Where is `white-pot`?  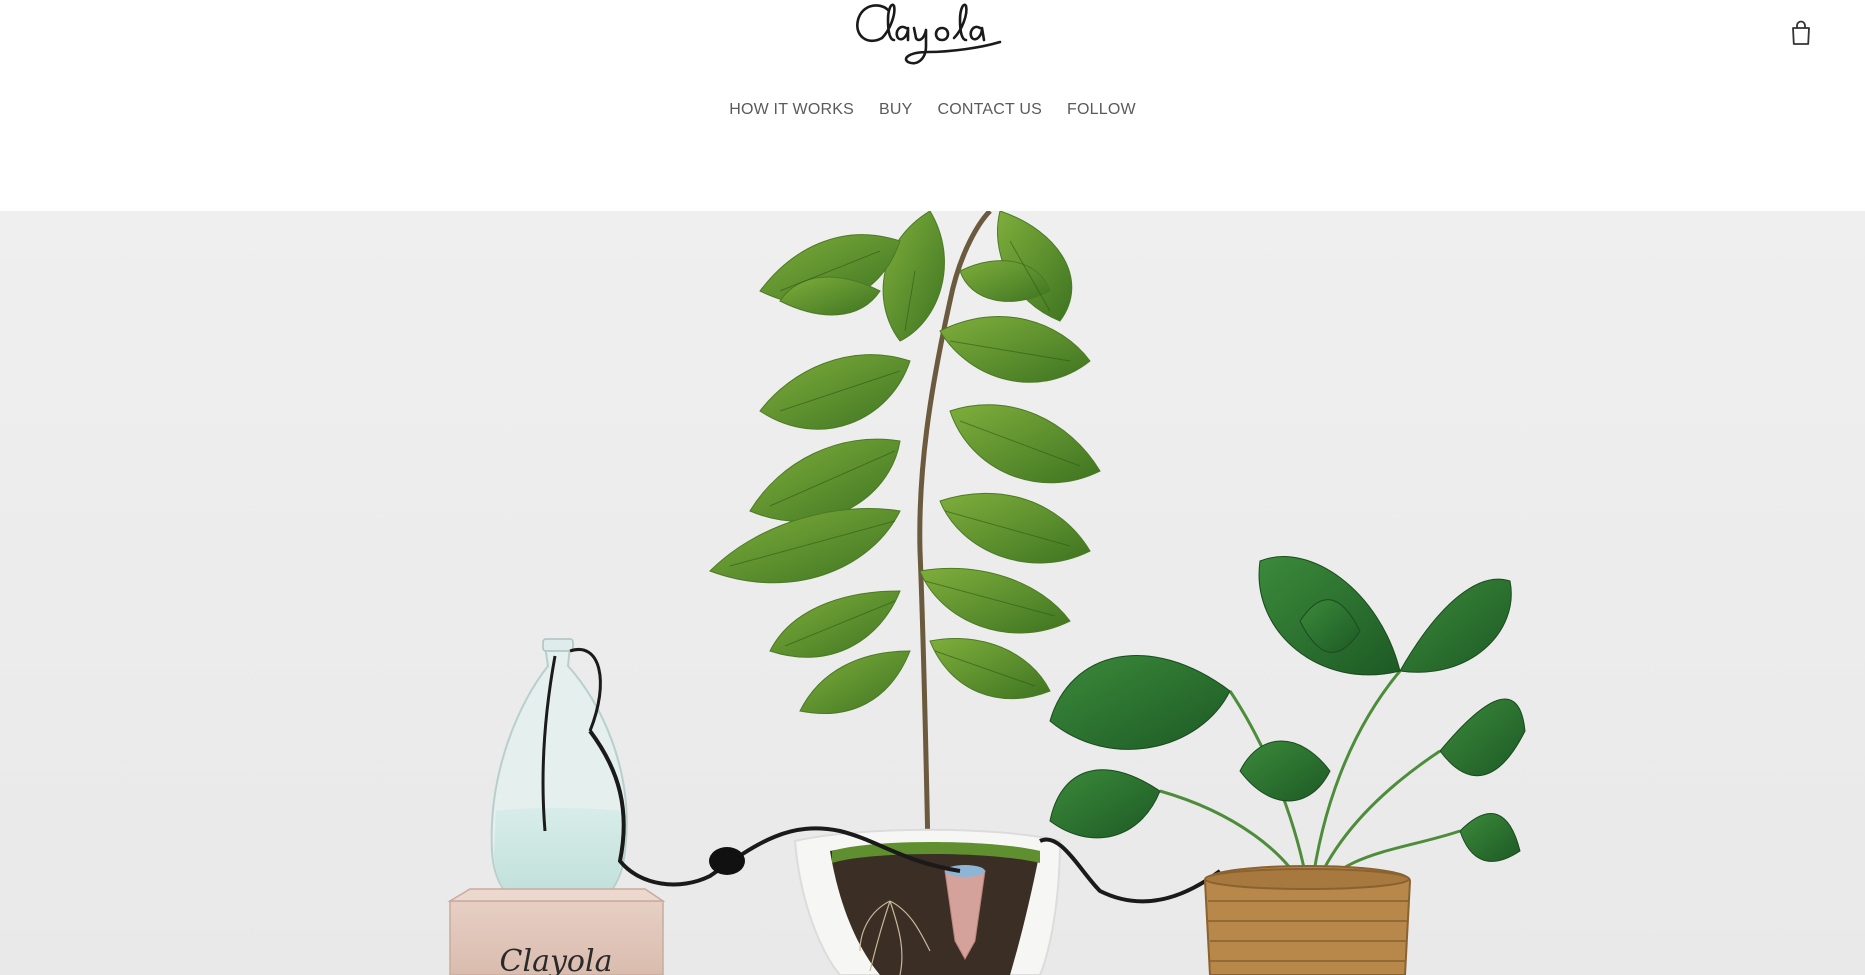 white-pot is located at coordinates (927, 901).